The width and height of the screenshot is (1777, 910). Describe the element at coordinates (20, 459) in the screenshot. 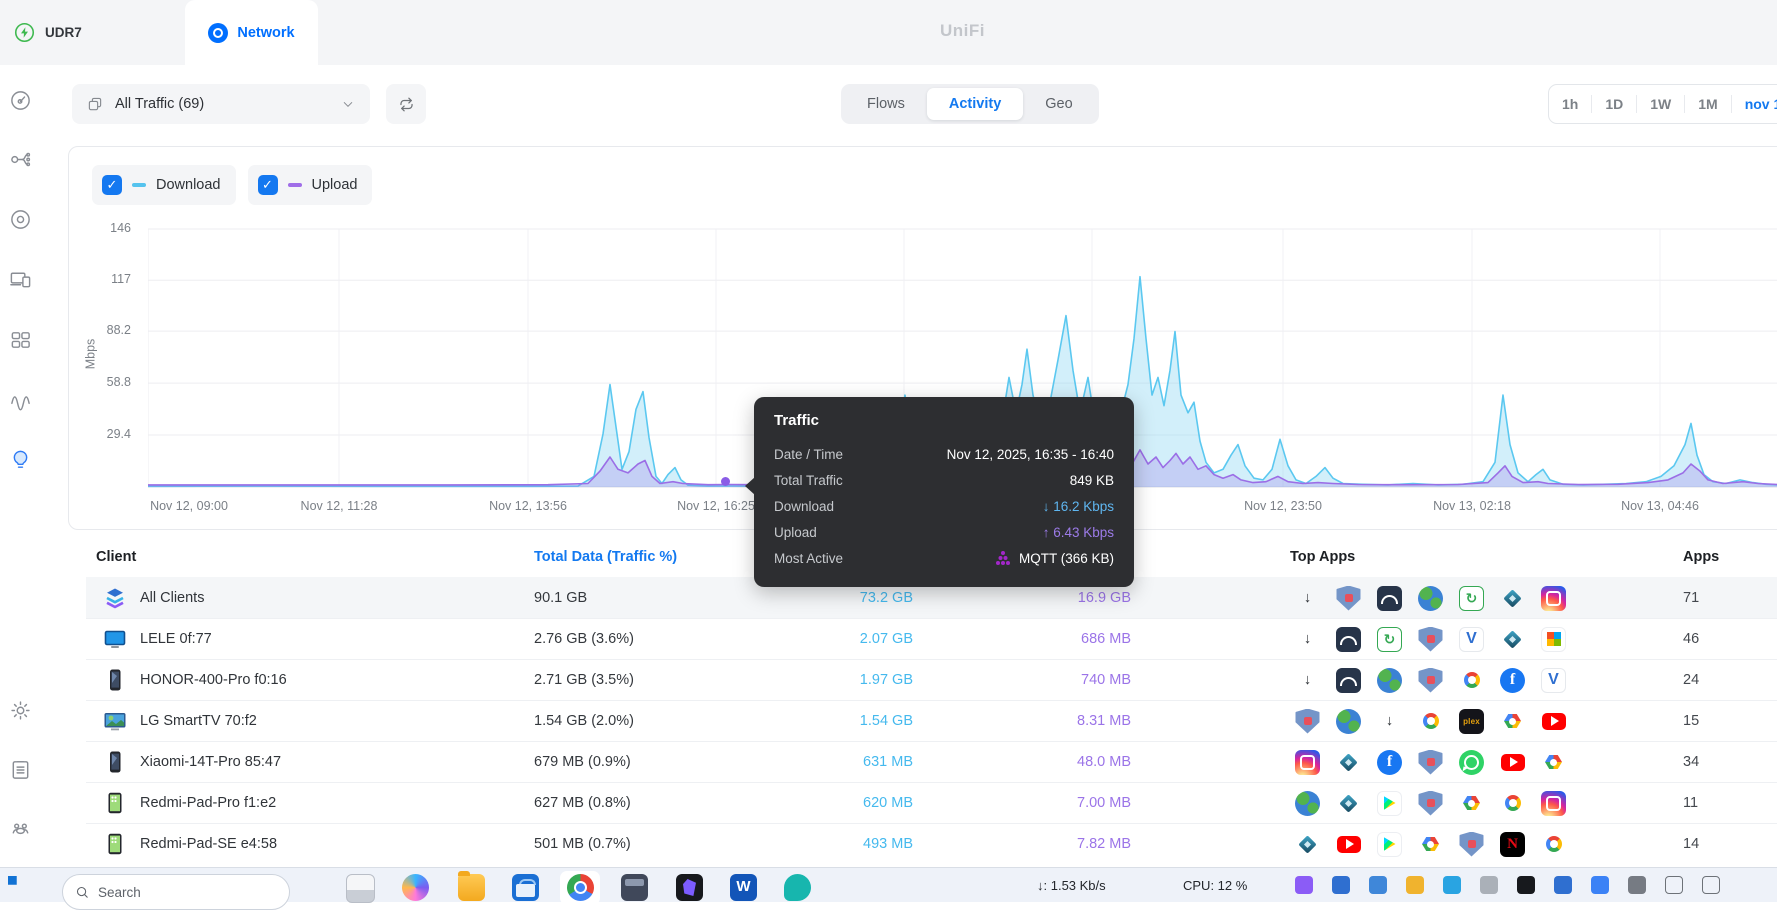

I see `sidebar-item-insights` at that location.